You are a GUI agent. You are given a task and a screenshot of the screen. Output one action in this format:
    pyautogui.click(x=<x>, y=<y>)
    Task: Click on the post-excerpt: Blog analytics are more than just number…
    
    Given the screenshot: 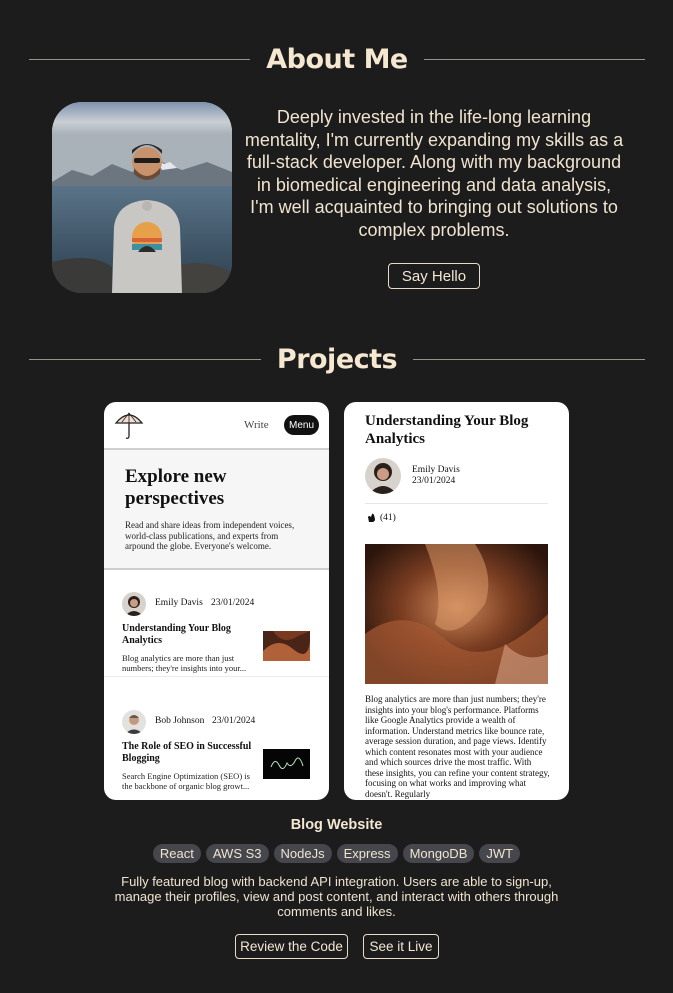 What is the action you would take?
    pyautogui.click(x=184, y=663)
    